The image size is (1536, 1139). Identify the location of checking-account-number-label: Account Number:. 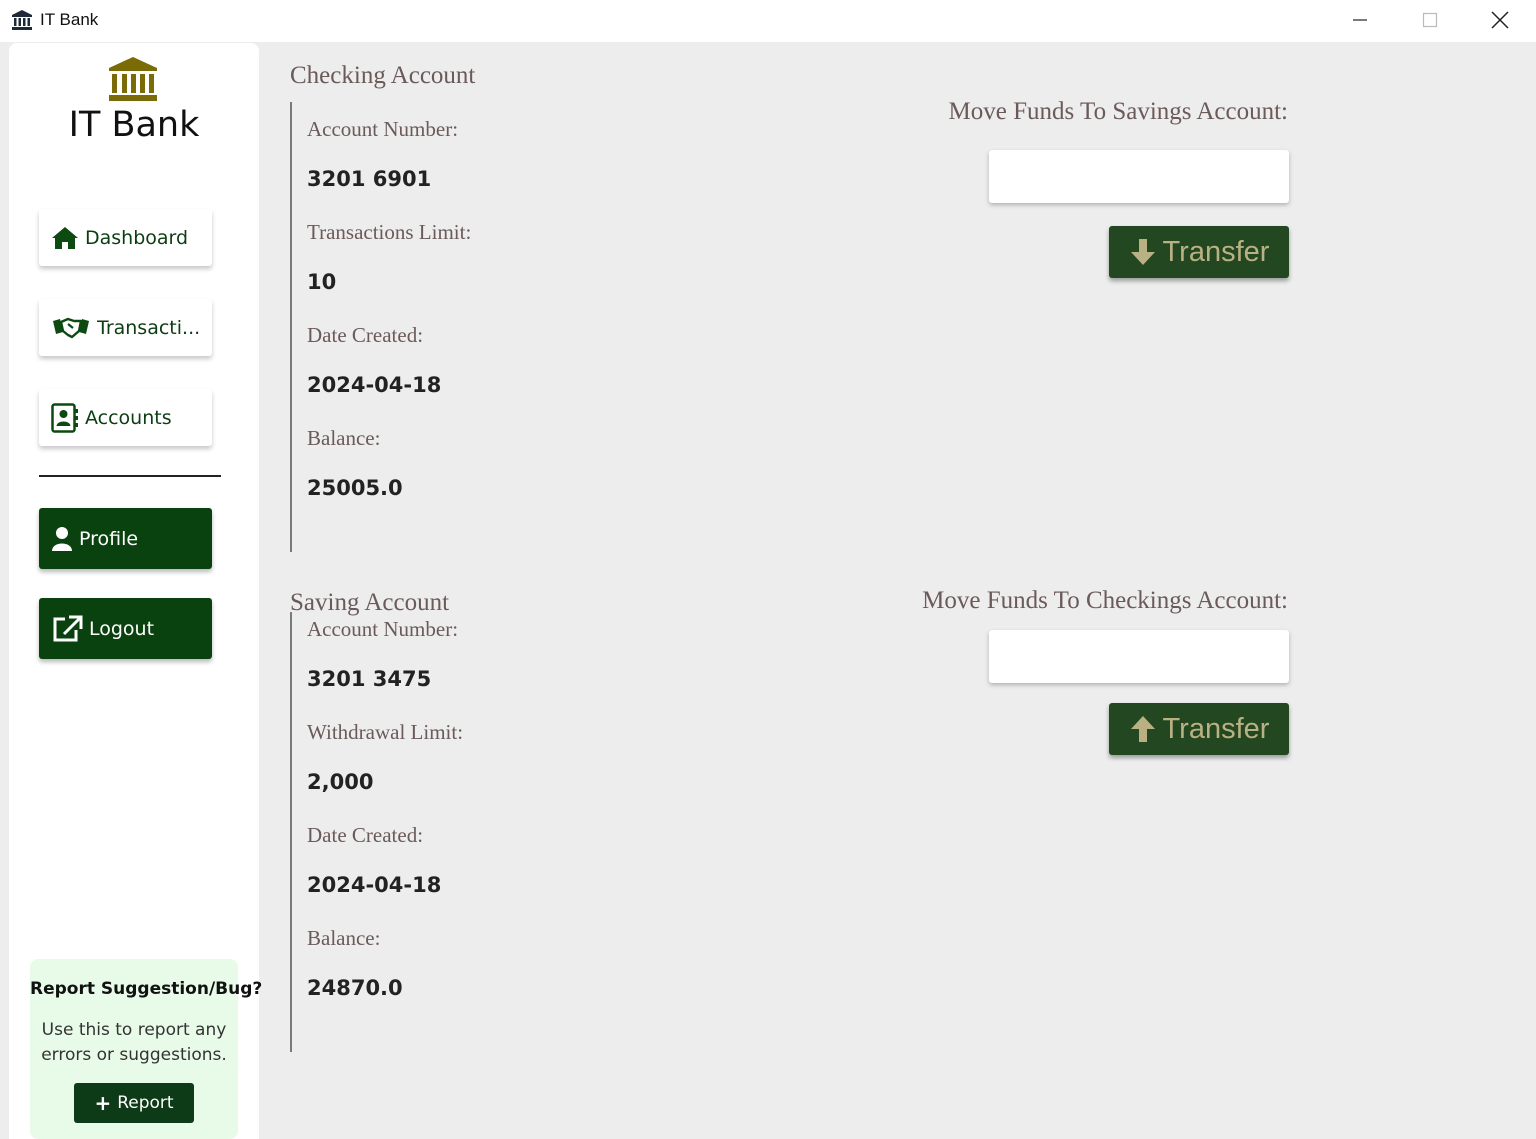
(383, 129).